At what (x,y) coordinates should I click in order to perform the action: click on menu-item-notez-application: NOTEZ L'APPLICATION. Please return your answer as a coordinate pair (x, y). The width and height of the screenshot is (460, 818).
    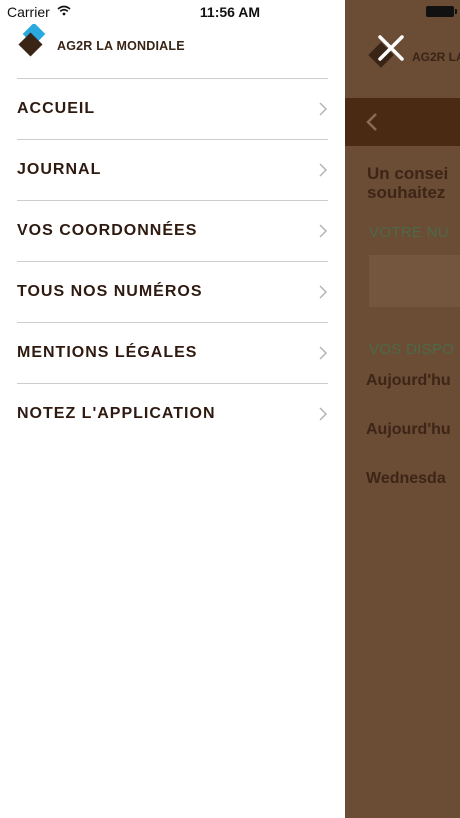
    Looking at the image, I should click on (172, 413).